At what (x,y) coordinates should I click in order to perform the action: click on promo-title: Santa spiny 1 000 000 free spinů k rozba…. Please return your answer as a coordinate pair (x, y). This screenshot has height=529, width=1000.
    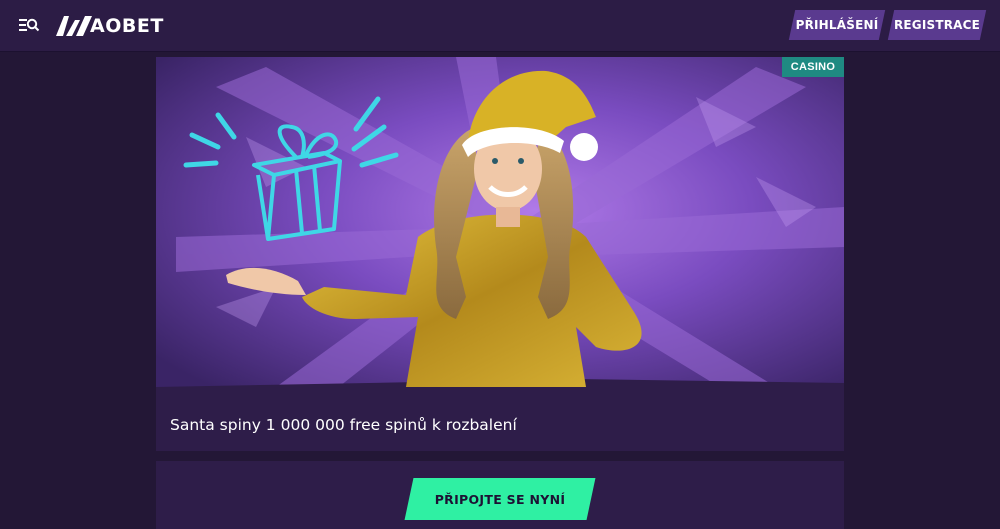
    Looking at the image, I should click on (343, 425).